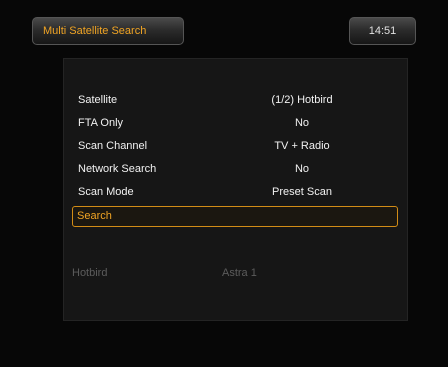 The height and width of the screenshot is (367, 448). Describe the element at coordinates (235, 169) in the screenshot. I see `menu-item-network-search: Network Search No` at that location.